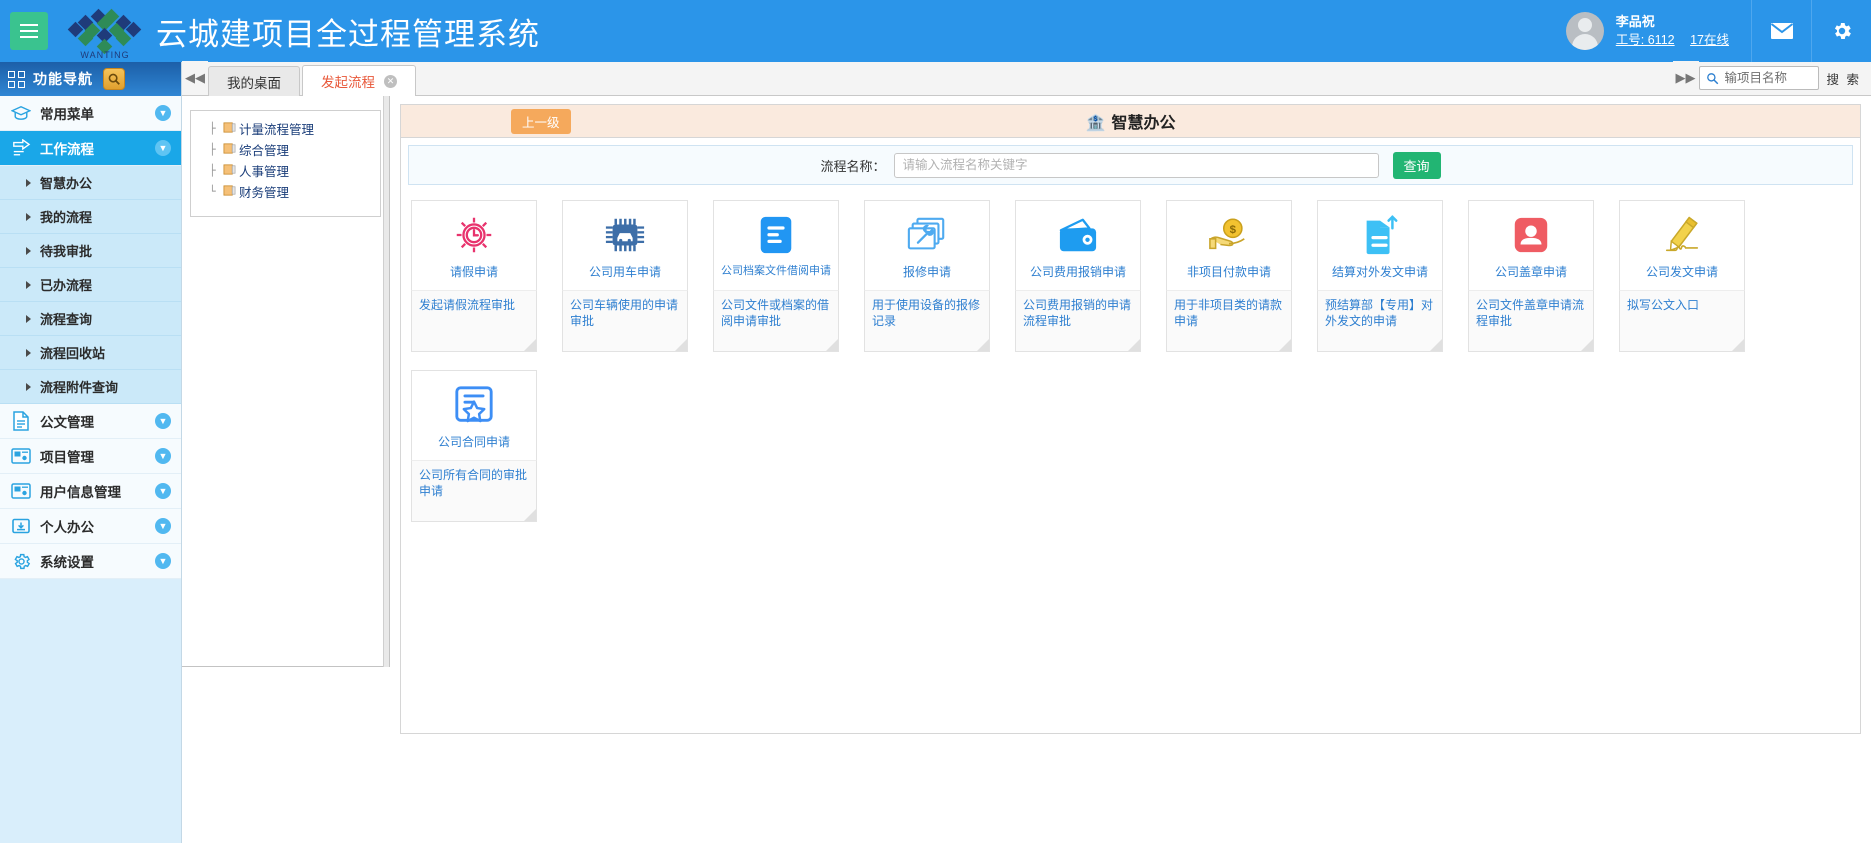  I want to click on card-top: 公司用车申请, so click(625, 245).